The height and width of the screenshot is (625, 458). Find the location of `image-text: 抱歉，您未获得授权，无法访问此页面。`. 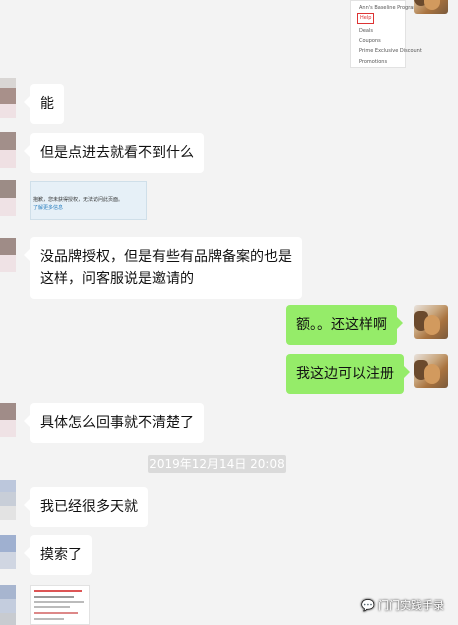

image-text: 抱歉，您未获得授权，无法访问此页面。 is located at coordinates (78, 200).